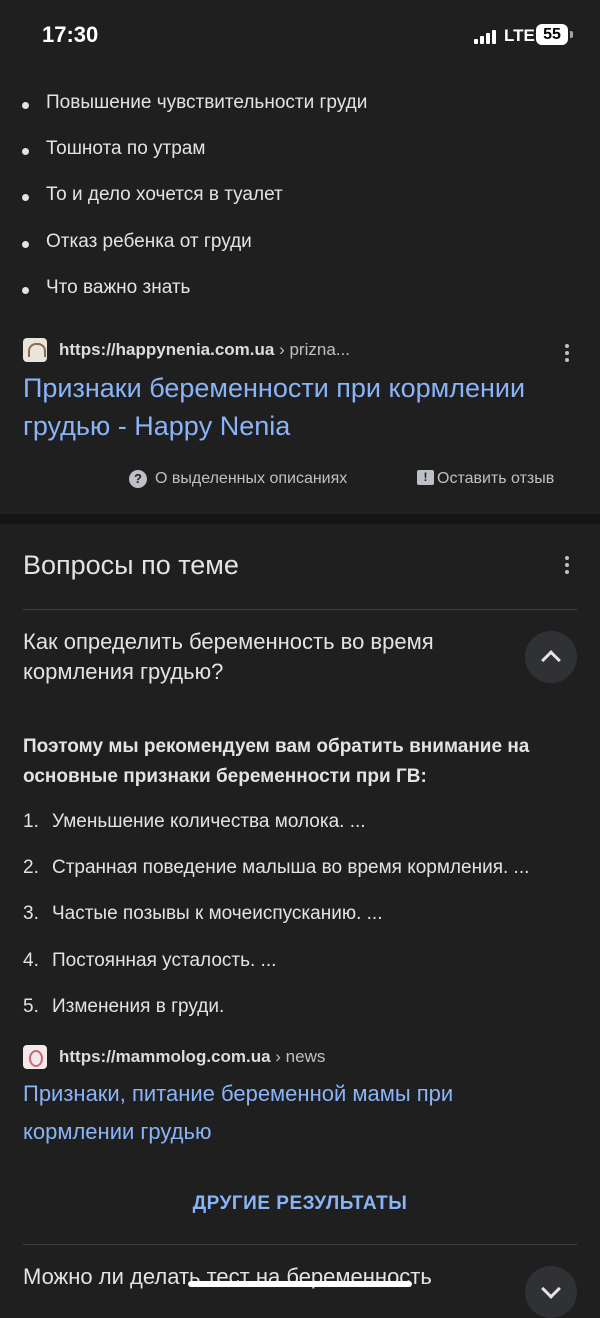  What do you see at coordinates (31, 960) in the screenshot?
I see `list-number: 4.` at bounding box center [31, 960].